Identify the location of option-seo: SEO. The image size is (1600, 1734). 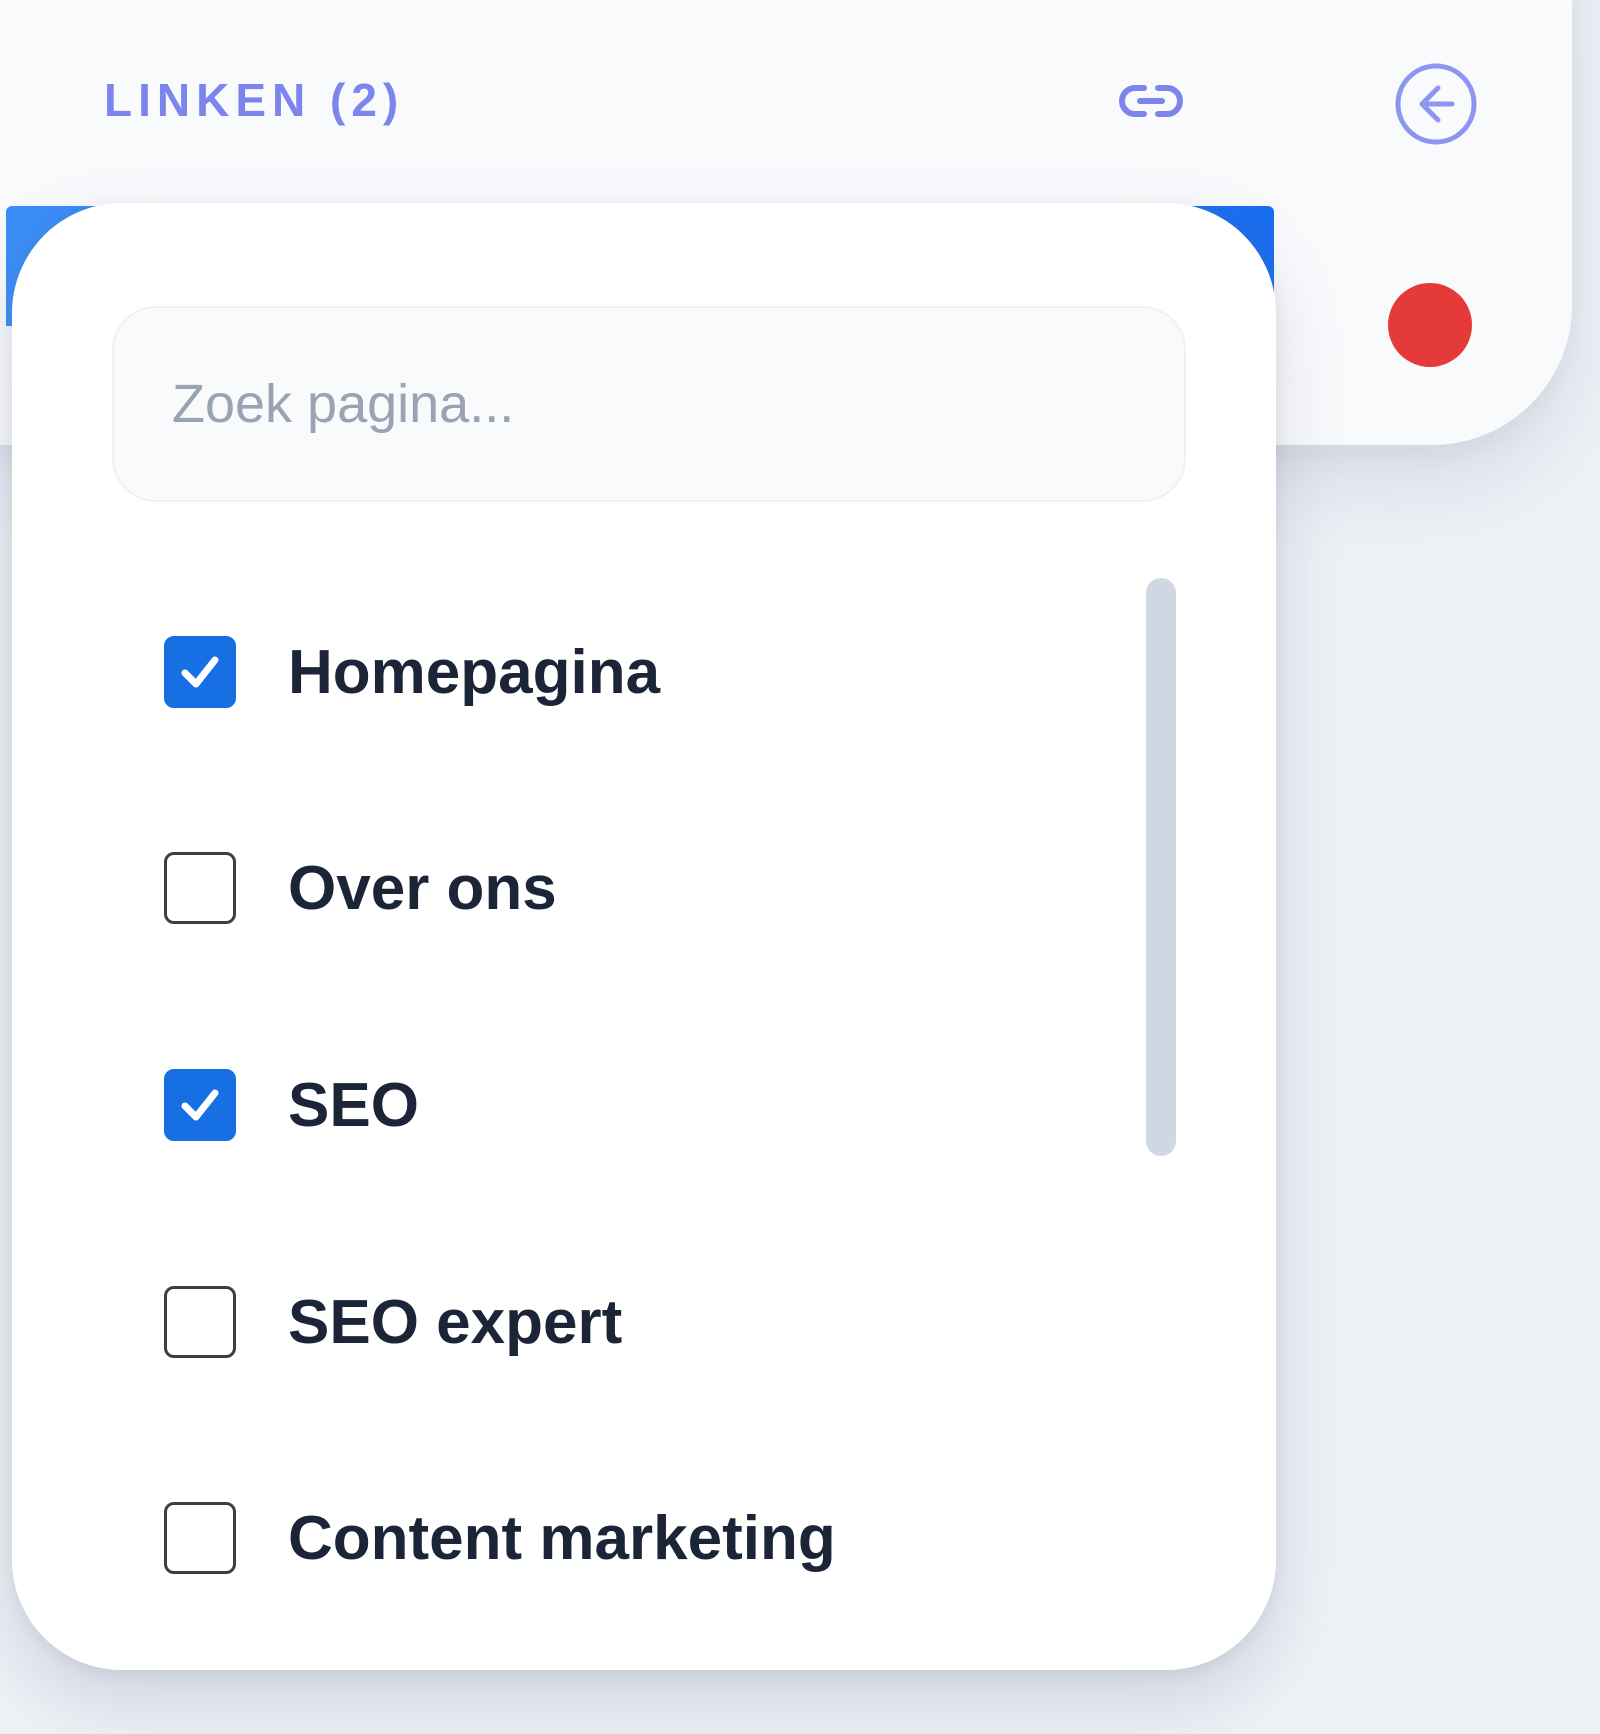
(291, 1105).